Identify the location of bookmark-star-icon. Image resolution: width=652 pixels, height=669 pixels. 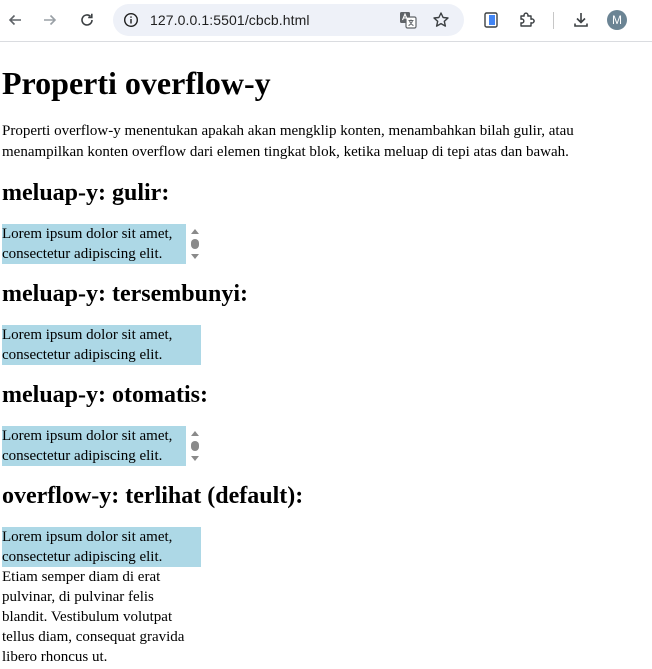
(441, 19).